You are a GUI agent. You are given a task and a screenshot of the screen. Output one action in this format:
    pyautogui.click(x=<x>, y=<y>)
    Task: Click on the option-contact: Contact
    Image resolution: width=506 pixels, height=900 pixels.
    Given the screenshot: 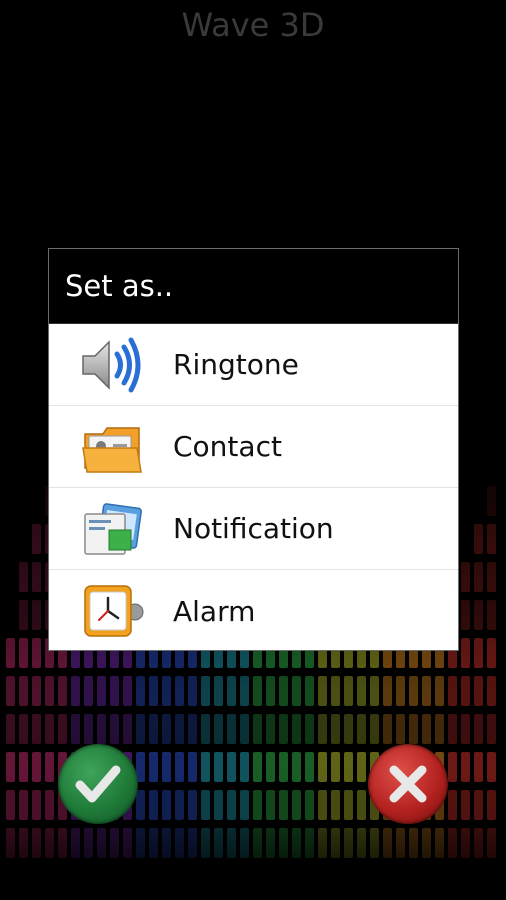 What is the action you would take?
    pyautogui.click(x=253, y=447)
    